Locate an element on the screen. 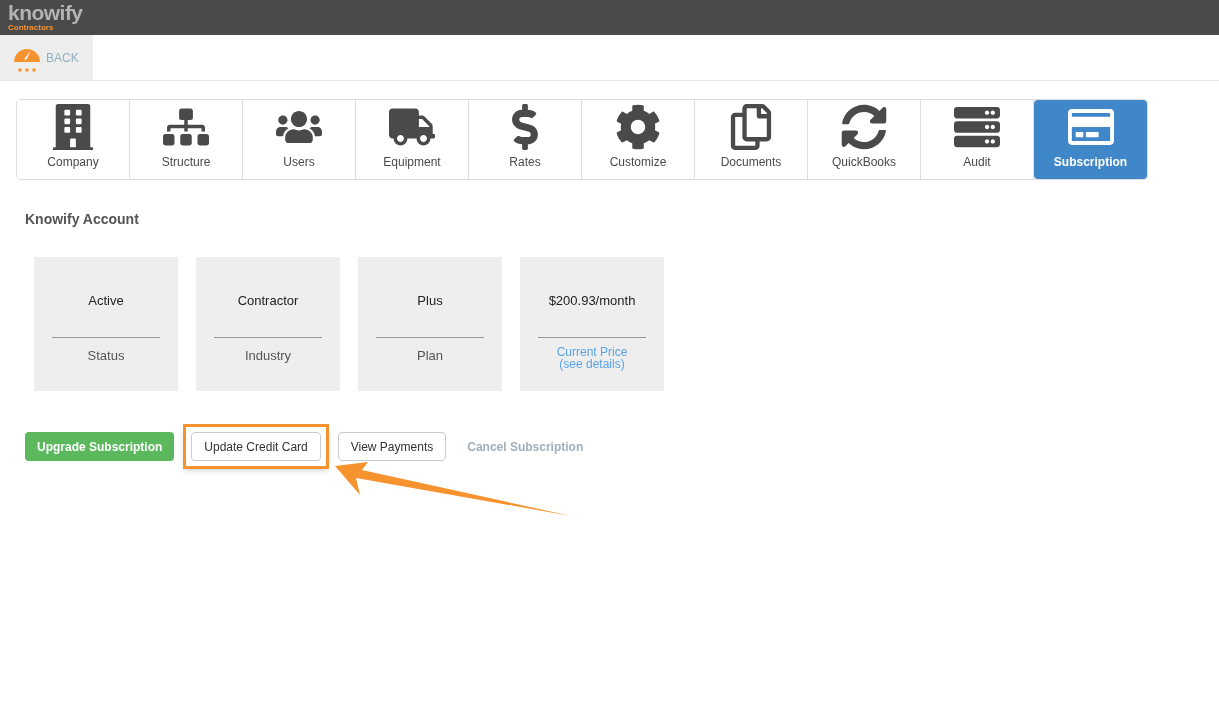 The image size is (1219, 710). section-title: Knowify Account is located at coordinates (82, 219).